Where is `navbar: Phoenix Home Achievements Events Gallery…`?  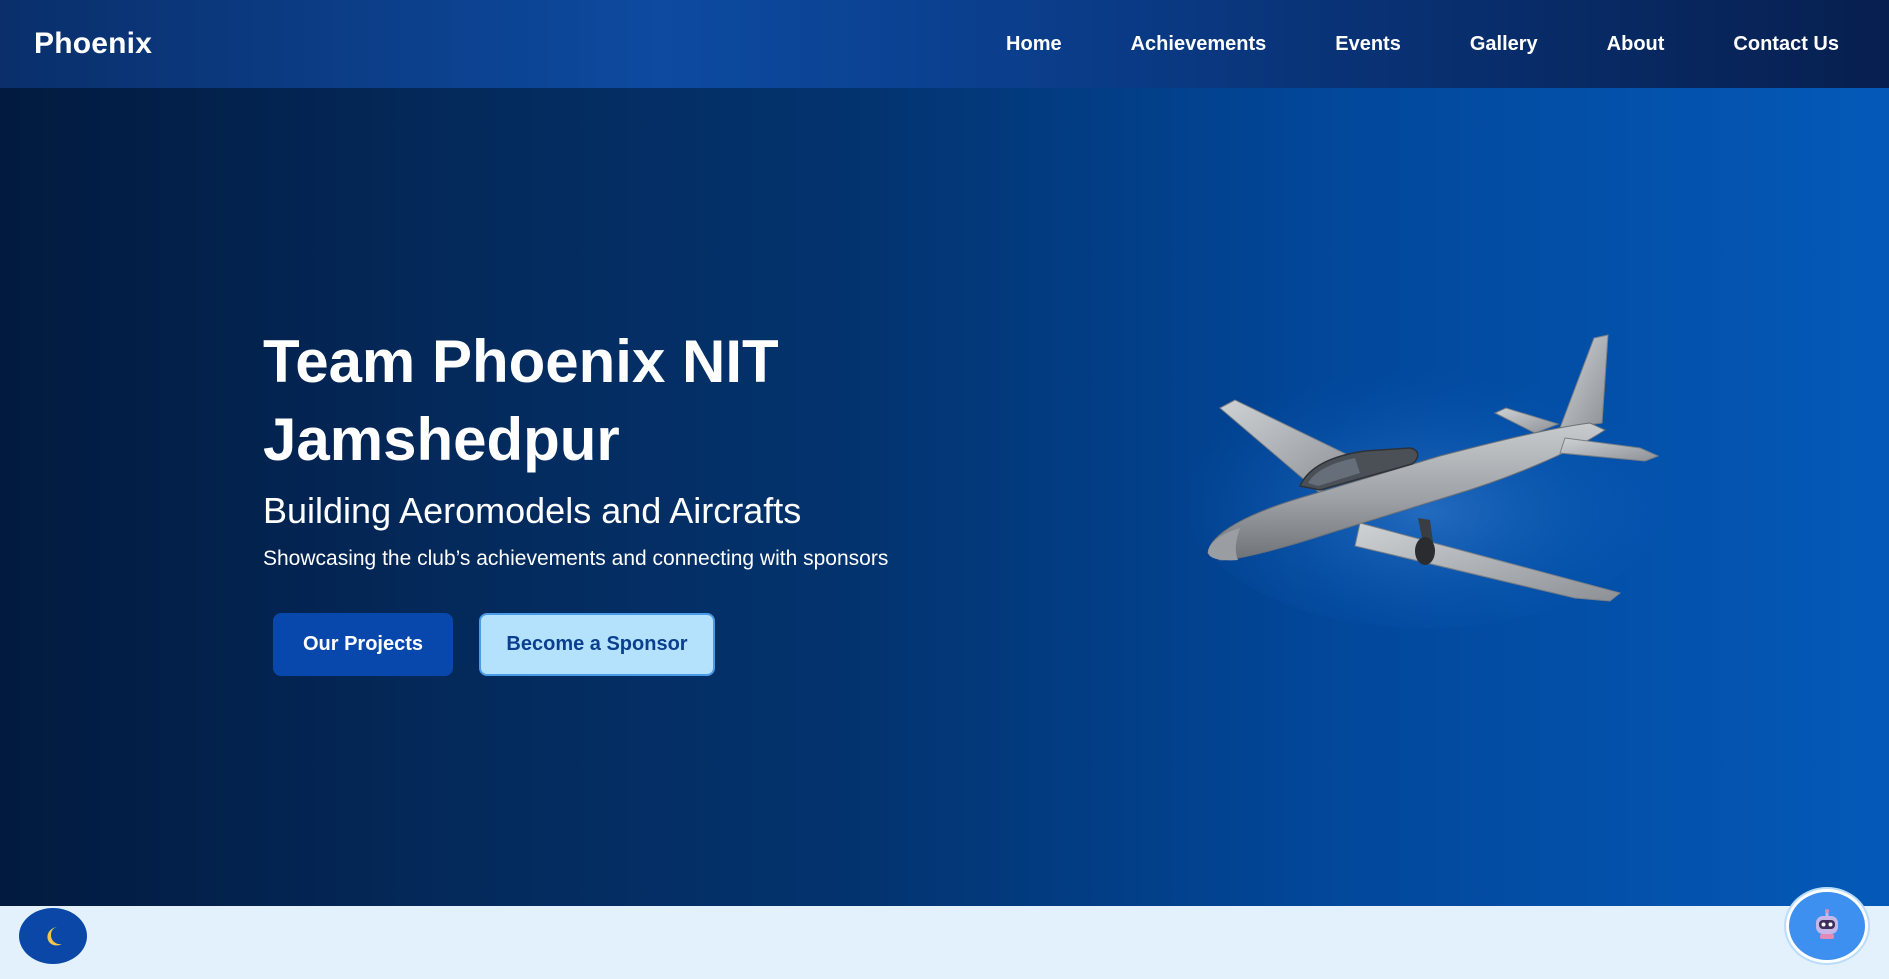
navbar: Phoenix Home Achievements Events Gallery… is located at coordinates (944, 44).